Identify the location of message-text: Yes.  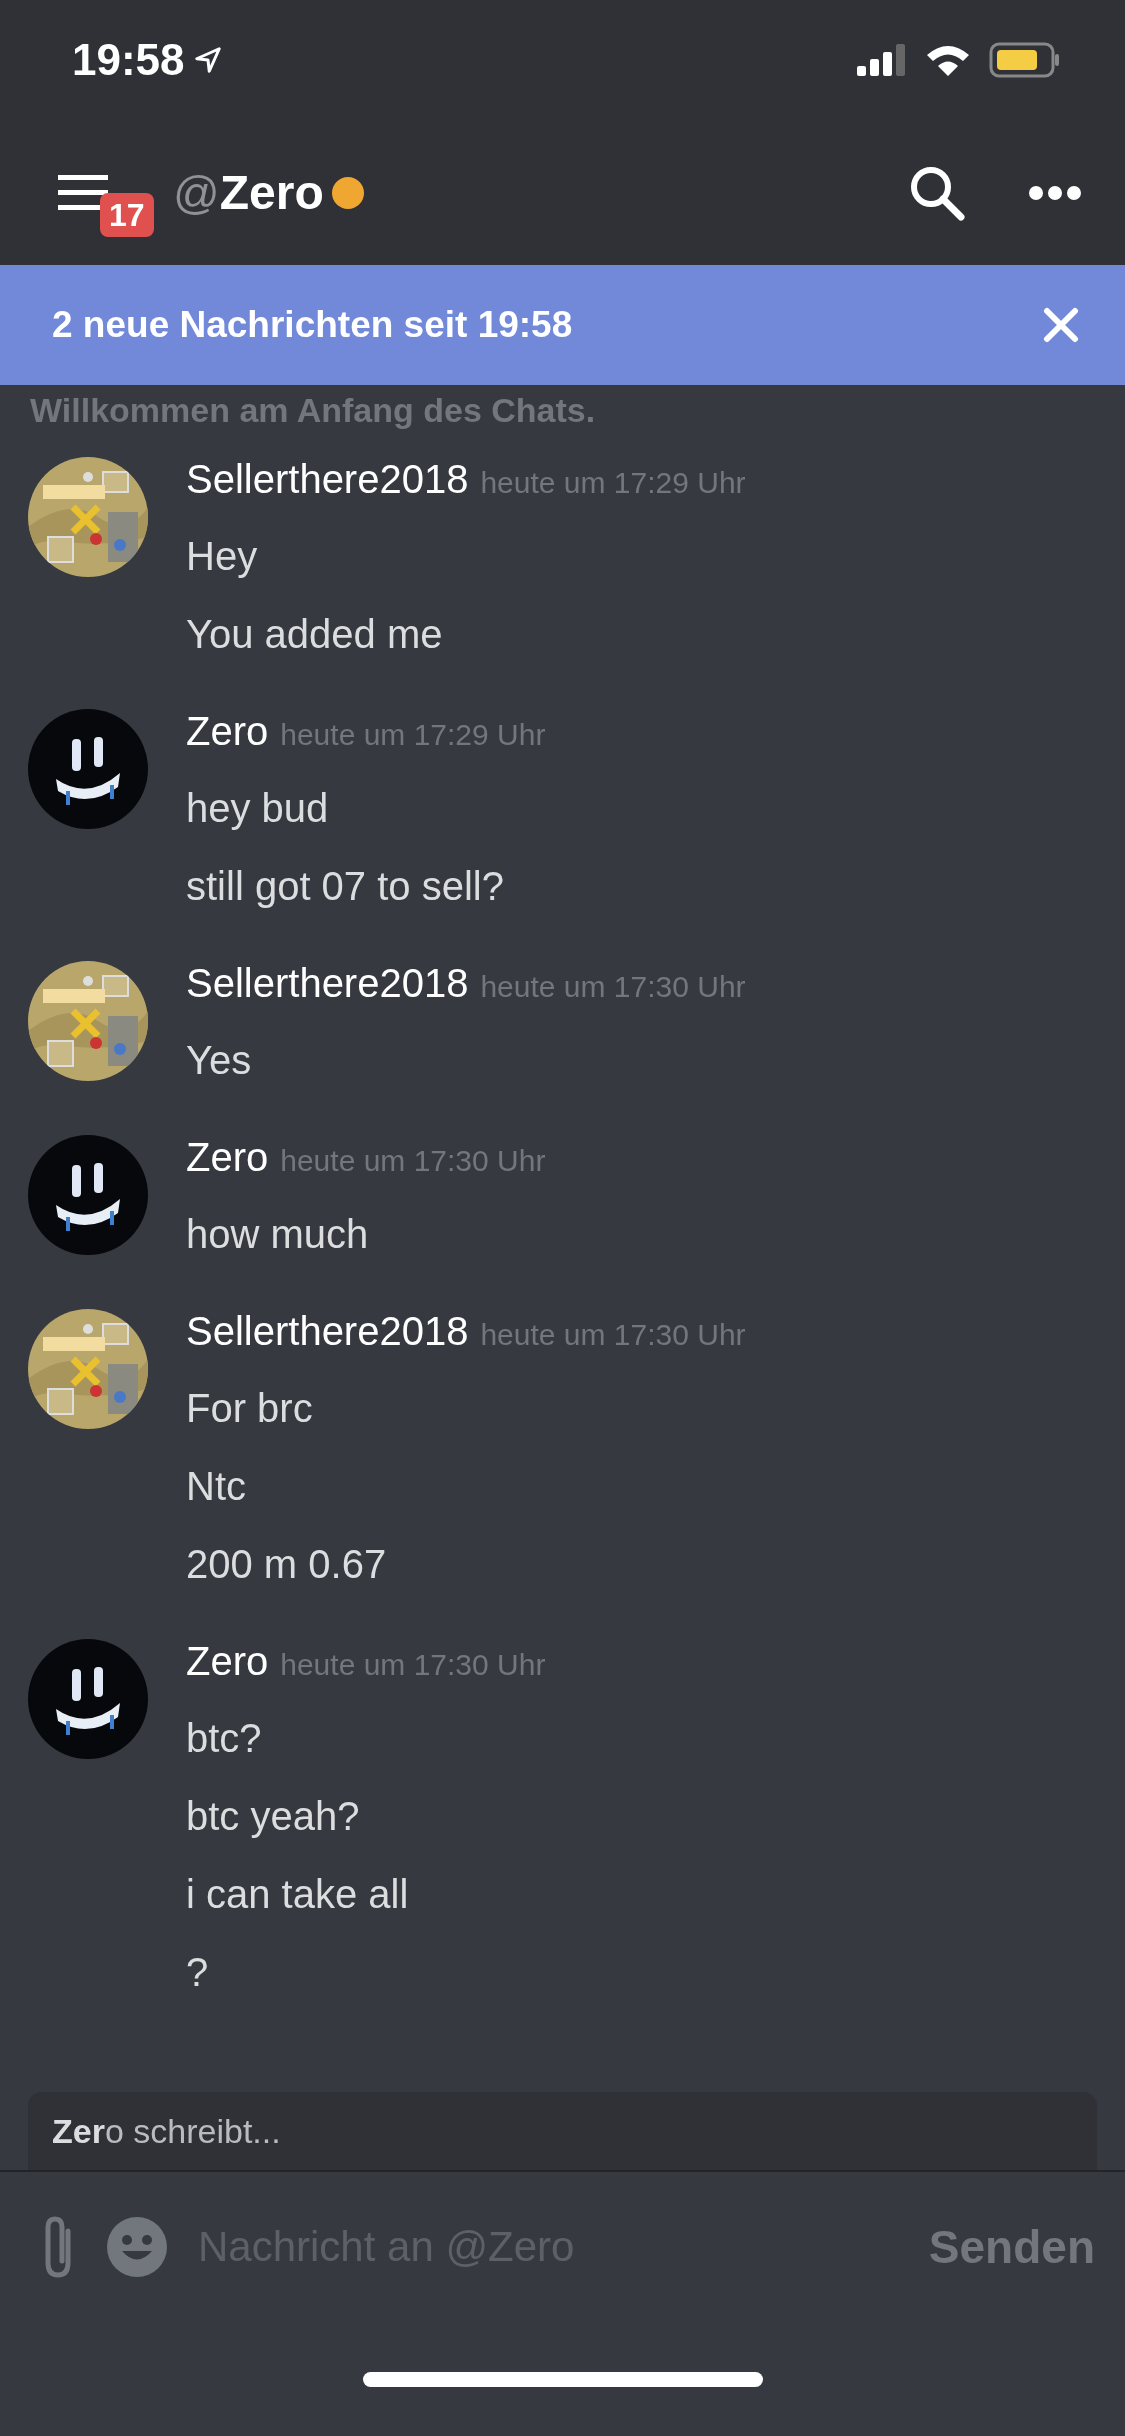
(219, 1060).